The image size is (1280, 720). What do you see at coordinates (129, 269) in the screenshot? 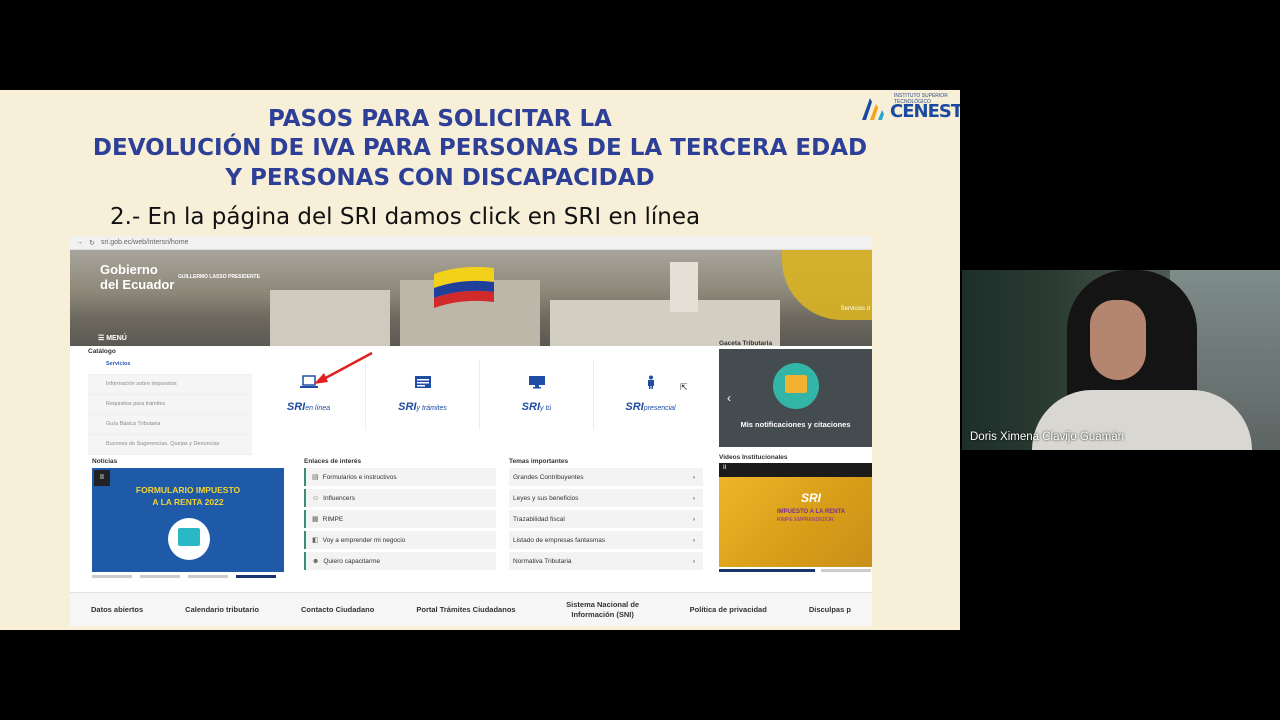
I see `gov-logo-line-1: Gobierno` at bounding box center [129, 269].